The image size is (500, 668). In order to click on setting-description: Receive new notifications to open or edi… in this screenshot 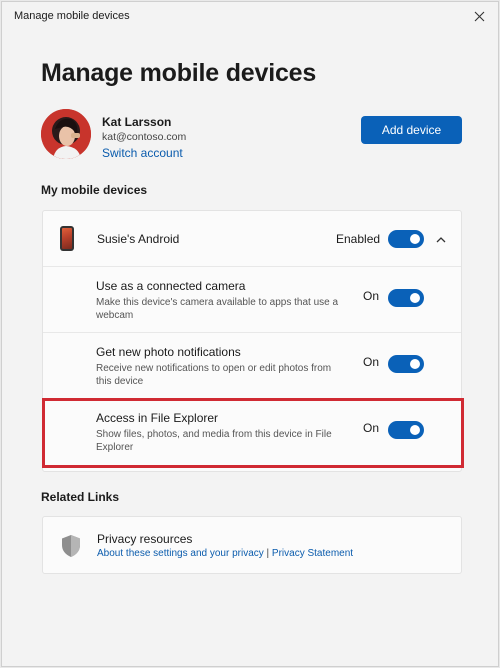, I will do `click(214, 375)`.